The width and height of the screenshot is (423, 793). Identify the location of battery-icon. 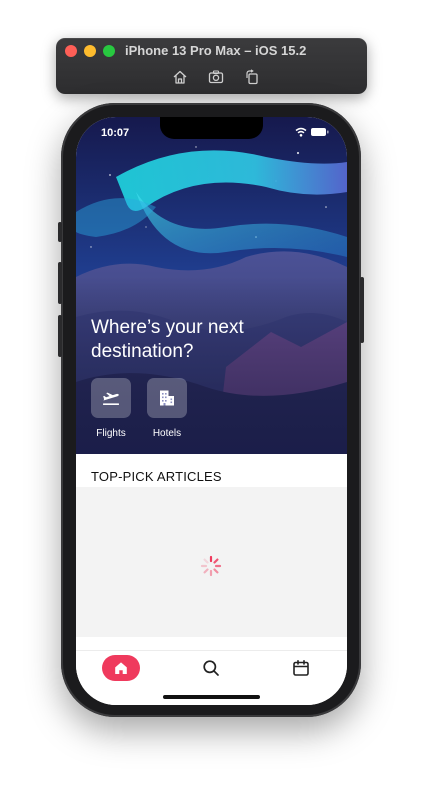
(320, 132).